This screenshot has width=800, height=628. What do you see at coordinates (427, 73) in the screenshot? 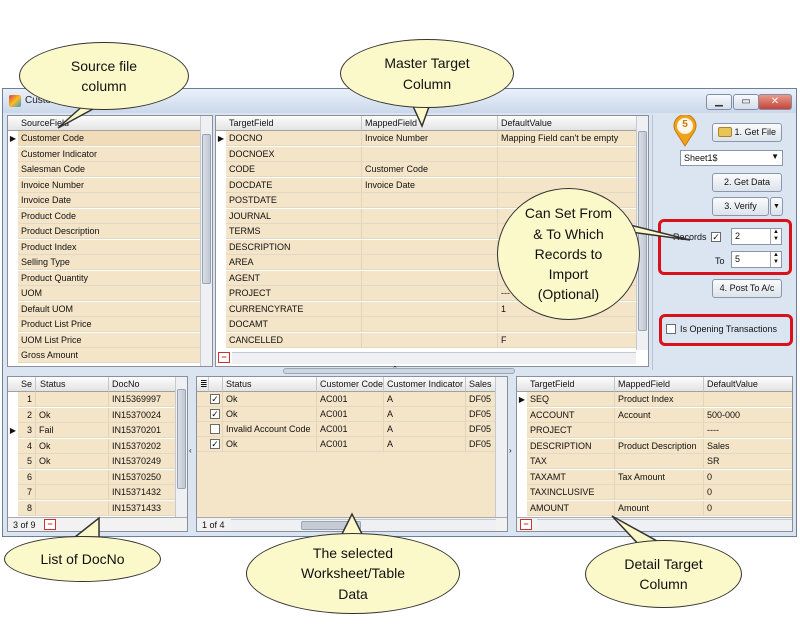
I see `master-callout: Master Target Column` at bounding box center [427, 73].